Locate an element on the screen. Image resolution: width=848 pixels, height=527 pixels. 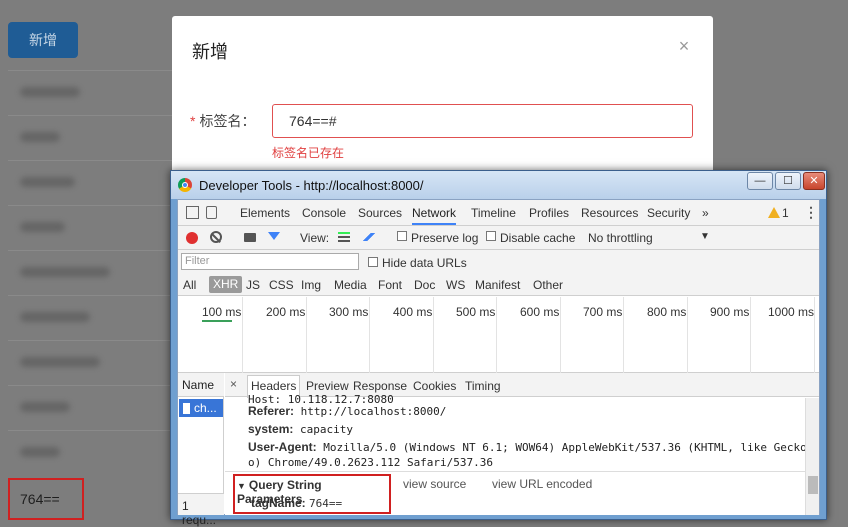
timeline-tick: 100 ms is located at coordinates (222, 312).